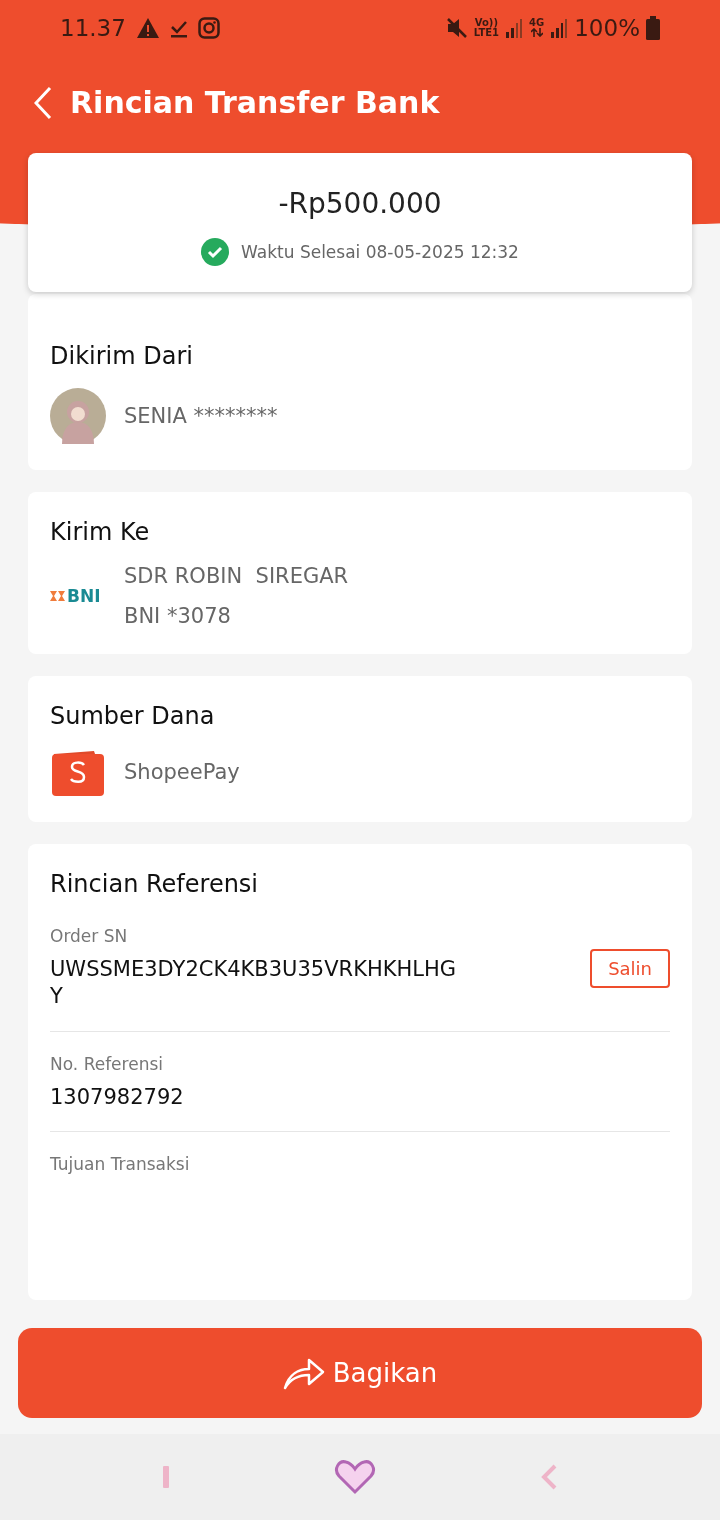  What do you see at coordinates (89, 936) in the screenshot?
I see `field-label: Order SN` at bounding box center [89, 936].